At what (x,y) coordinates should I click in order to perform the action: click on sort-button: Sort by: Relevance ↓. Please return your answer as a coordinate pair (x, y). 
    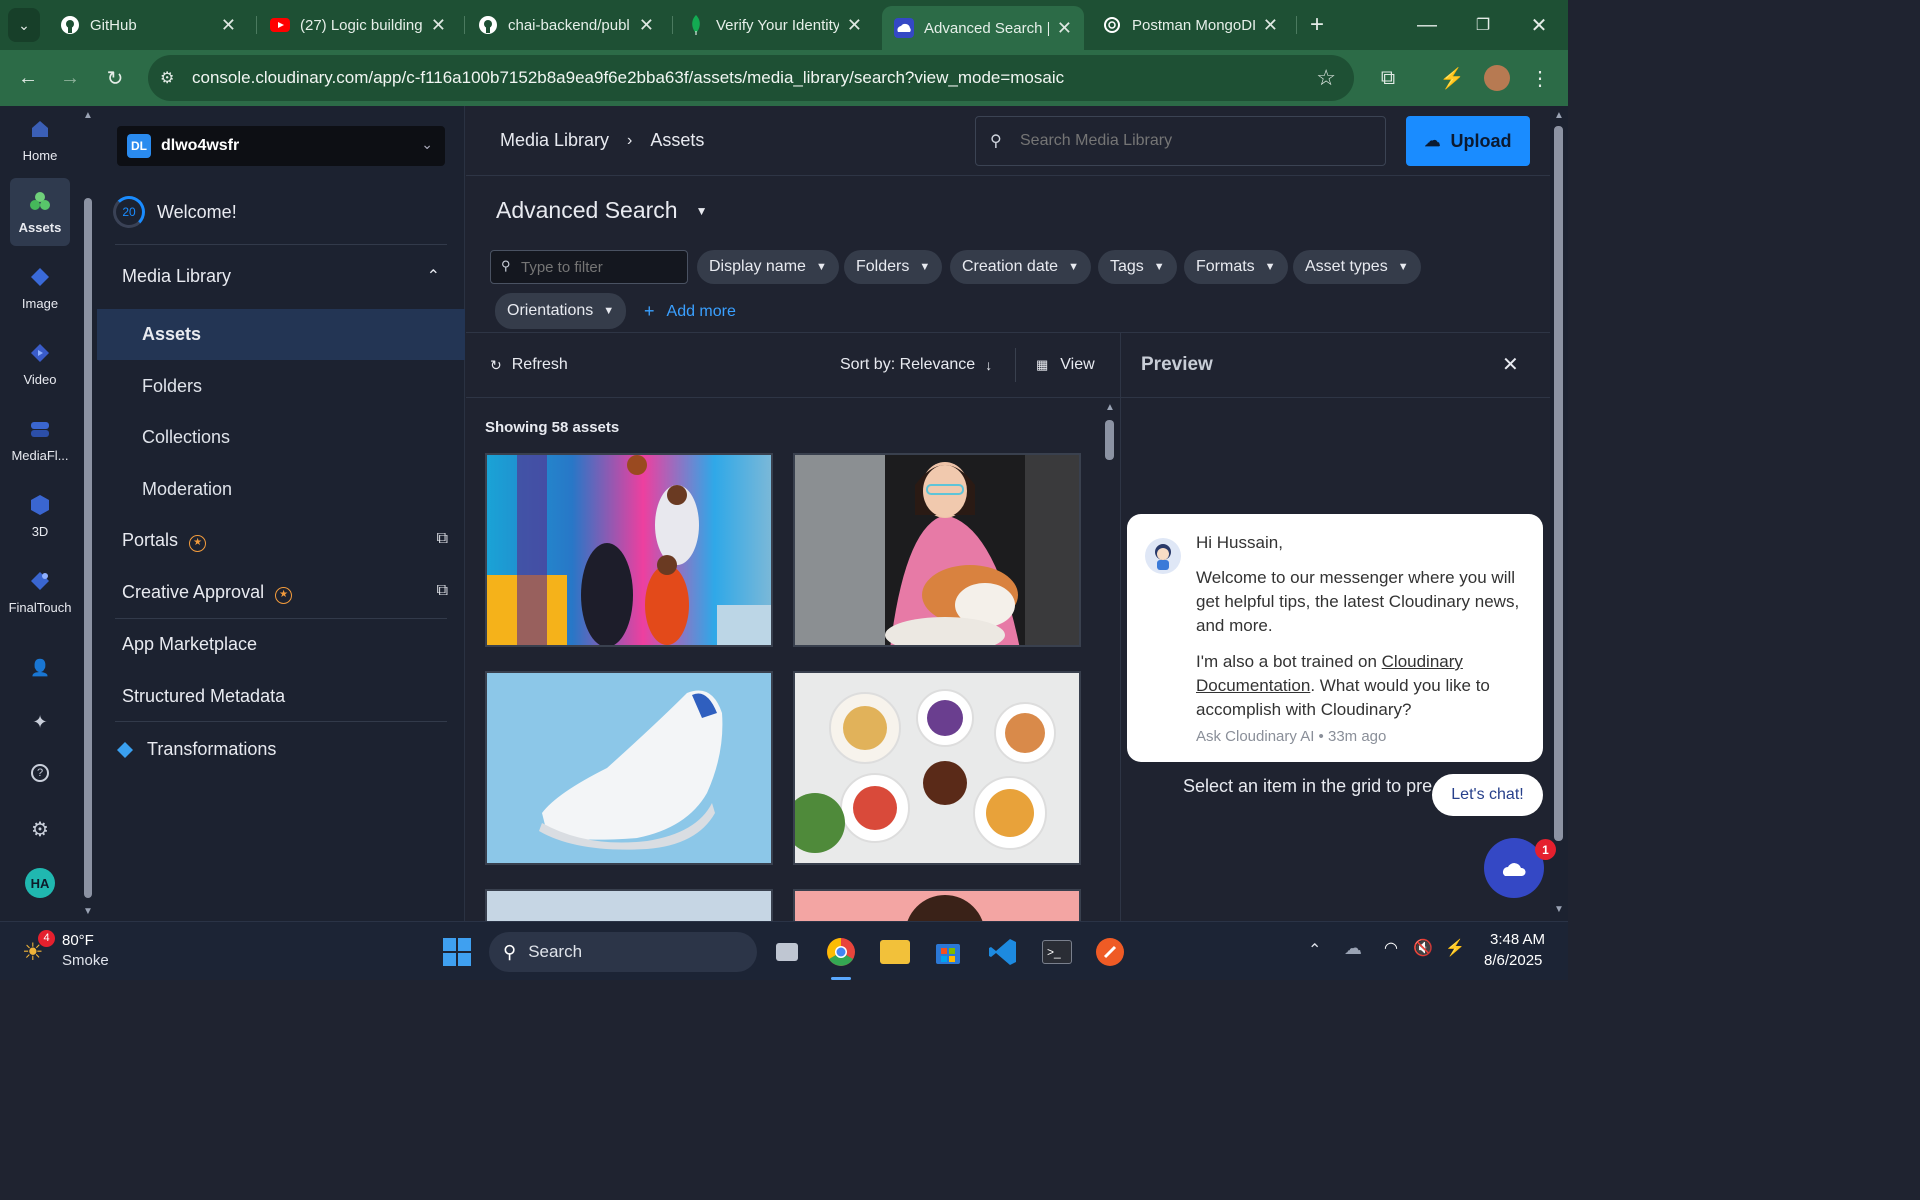
    Looking at the image, I should click on (916, 365).